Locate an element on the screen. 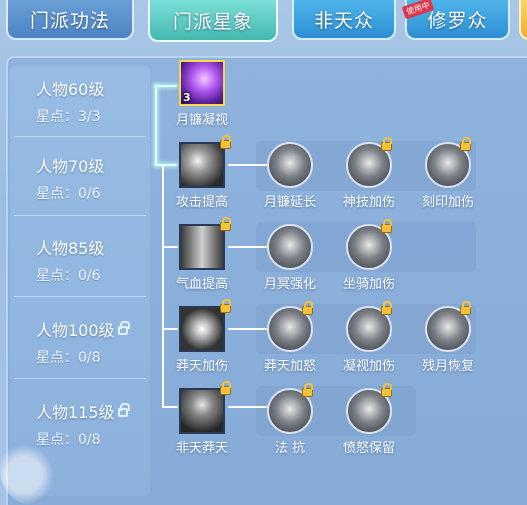 Image resolution: width=527 pixels, height=505 pixels. skill-label: 攻击提高 is located at coordinates (201, 202).